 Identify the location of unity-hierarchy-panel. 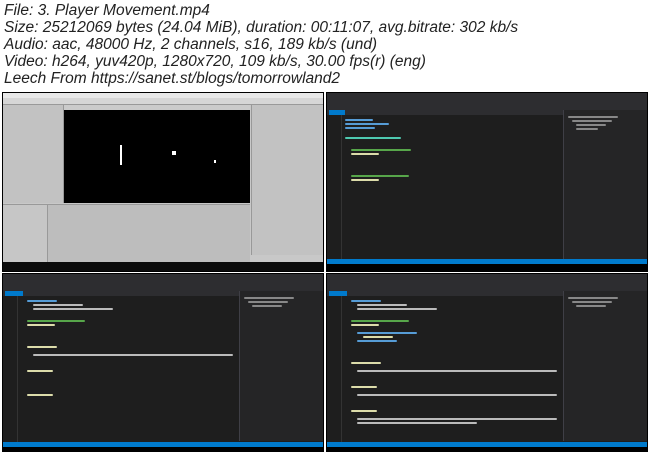
(33, 154).